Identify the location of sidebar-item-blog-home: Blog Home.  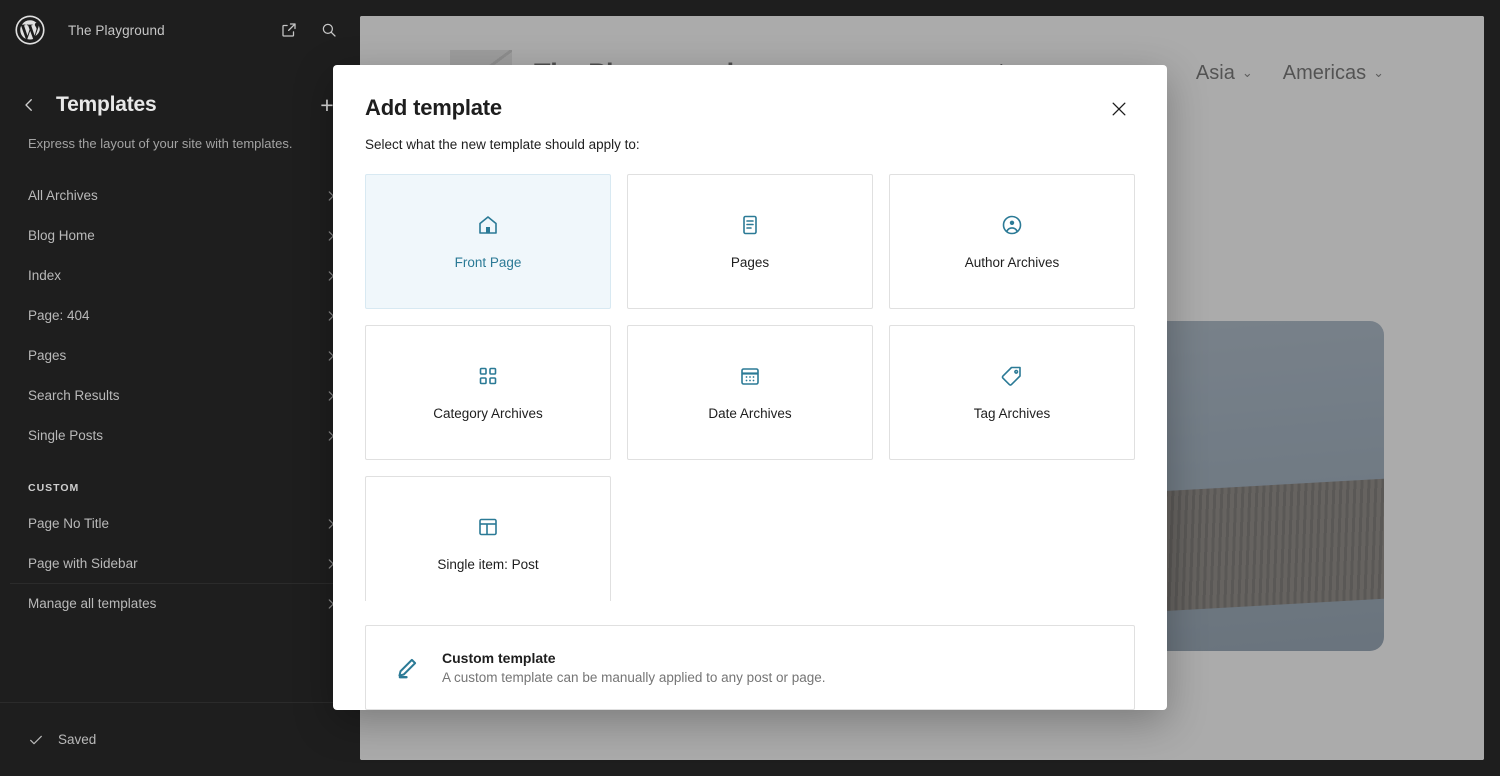
(180, 236).